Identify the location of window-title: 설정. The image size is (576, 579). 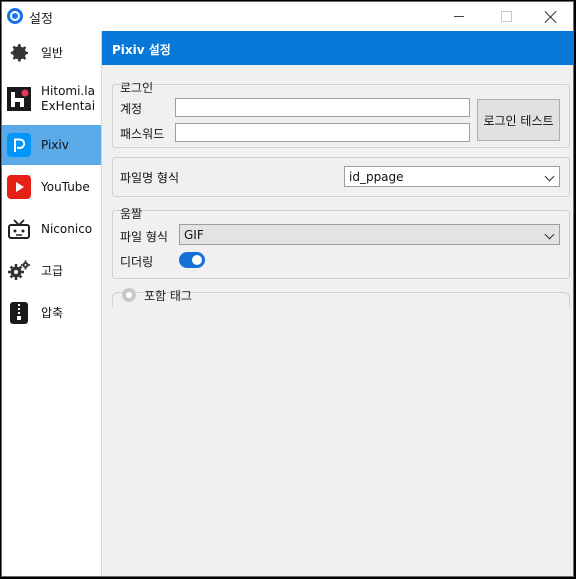
(41, 19).